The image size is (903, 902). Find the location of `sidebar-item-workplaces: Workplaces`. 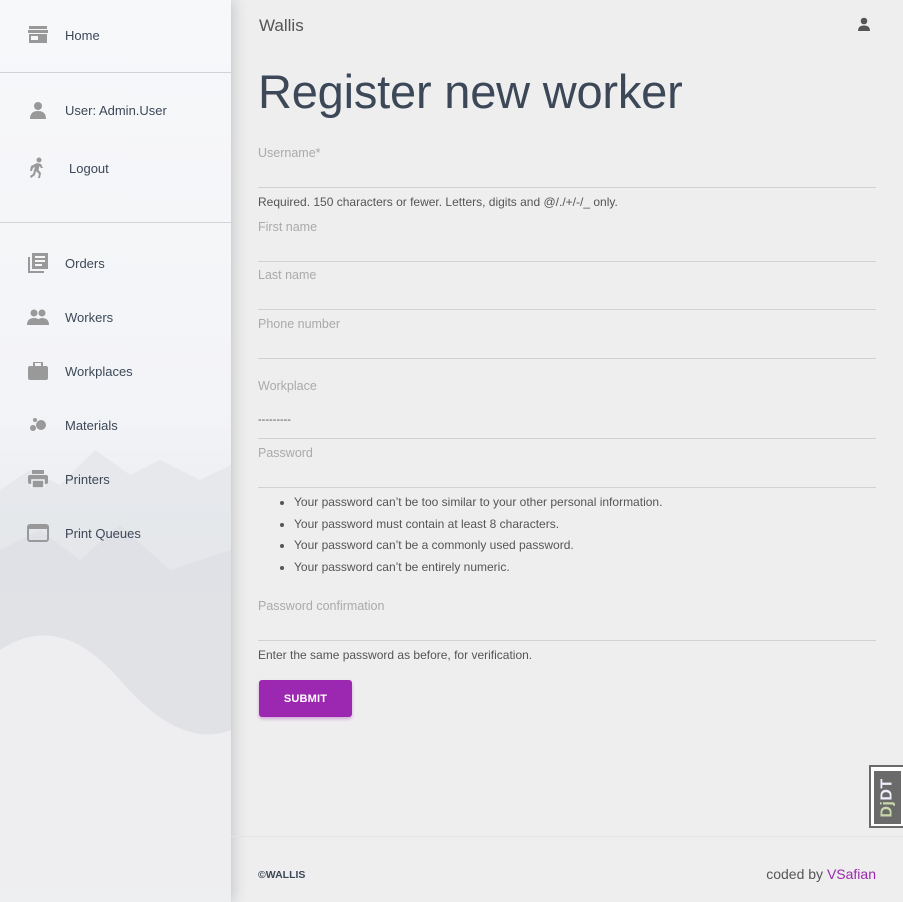

sidebar-item-workplaces: Workplaces is located at coordinates (115, 371).